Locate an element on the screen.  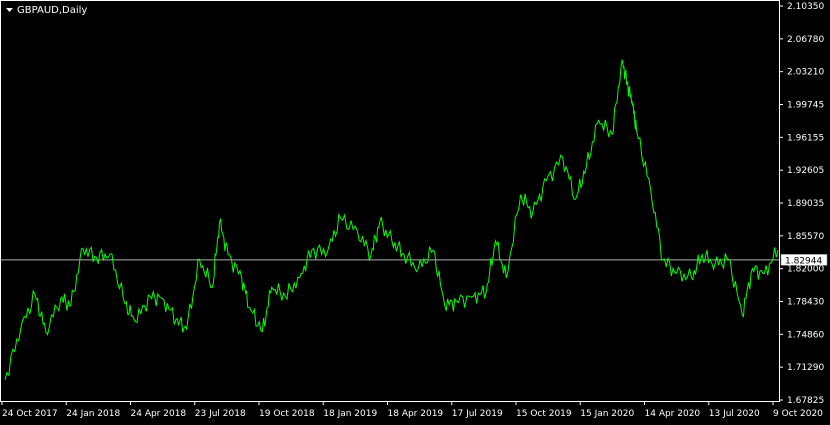
x-tick-label: 18 Jan 2019 is located at coordinates (350, 414).